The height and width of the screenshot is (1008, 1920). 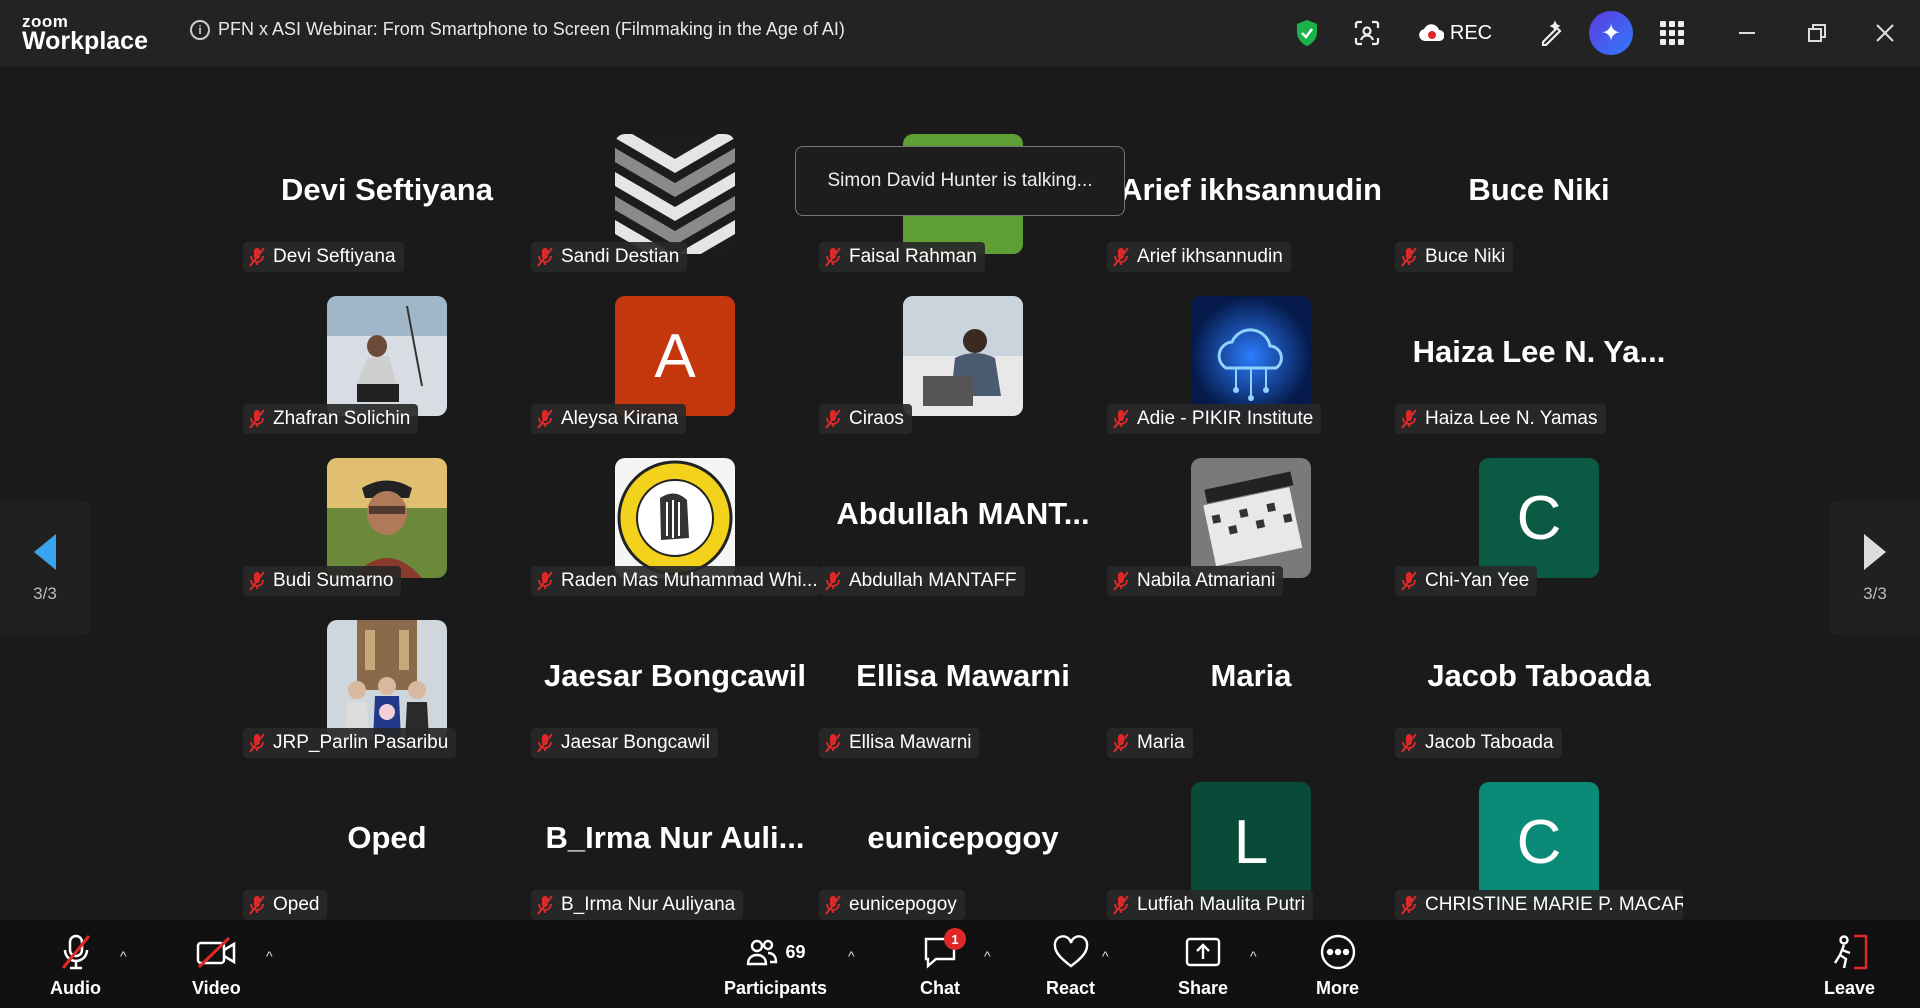 I want to click on logo-bottom-text: Workplace, so click(x=85, y=41).